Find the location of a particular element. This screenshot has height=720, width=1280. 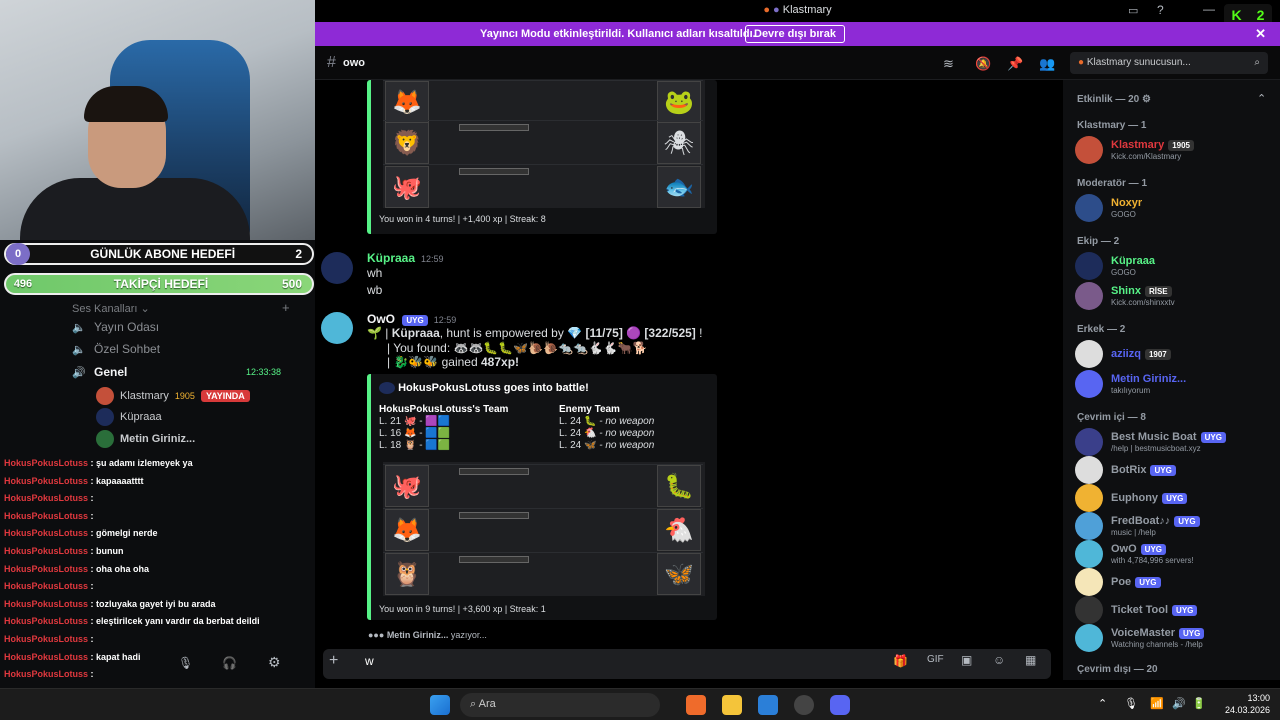

voice-channels-header: Ses Kanalları ⌄ is located at coordinates (111, 308).